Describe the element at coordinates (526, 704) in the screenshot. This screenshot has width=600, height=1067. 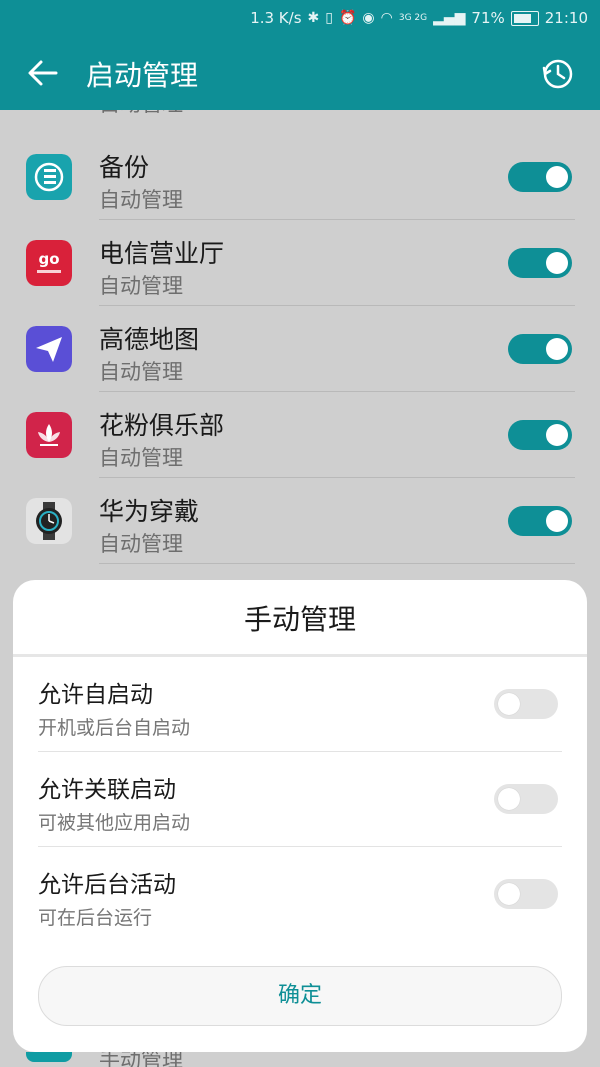
I see `auto-start-toggle` at that location.